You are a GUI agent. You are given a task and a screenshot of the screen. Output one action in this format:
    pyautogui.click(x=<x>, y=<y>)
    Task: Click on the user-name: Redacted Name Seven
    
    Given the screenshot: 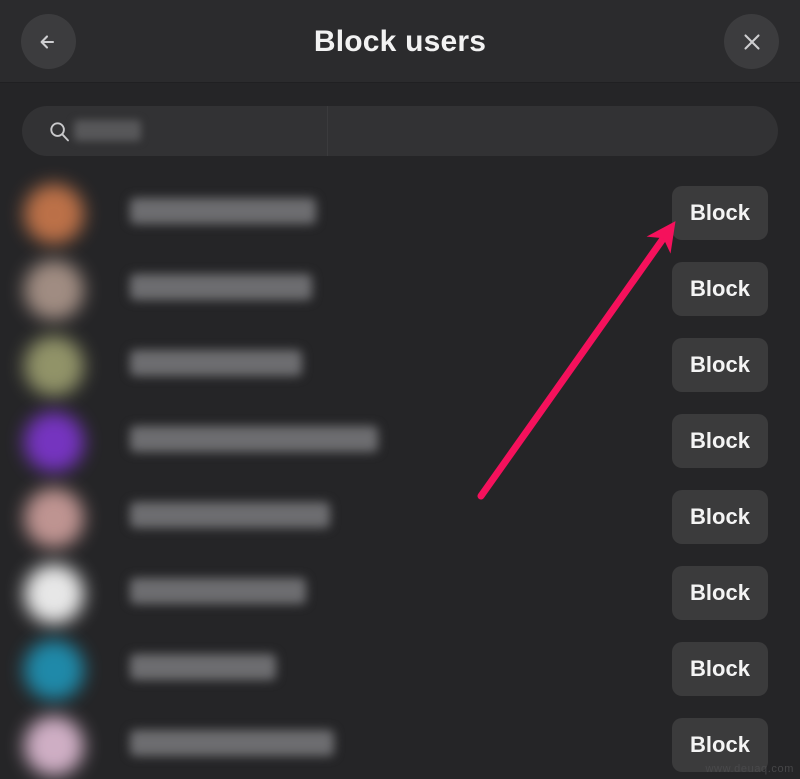 What is the action you would take?
    pyautogui.click(x=203, y=667)
    